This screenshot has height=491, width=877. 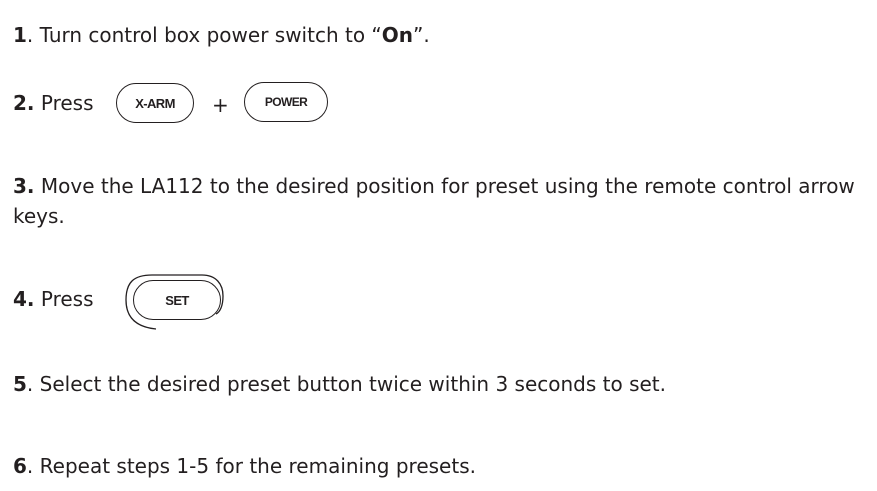 I want to click on step-1-text: Turn control box power switch to “, so click(x=210, y=35).